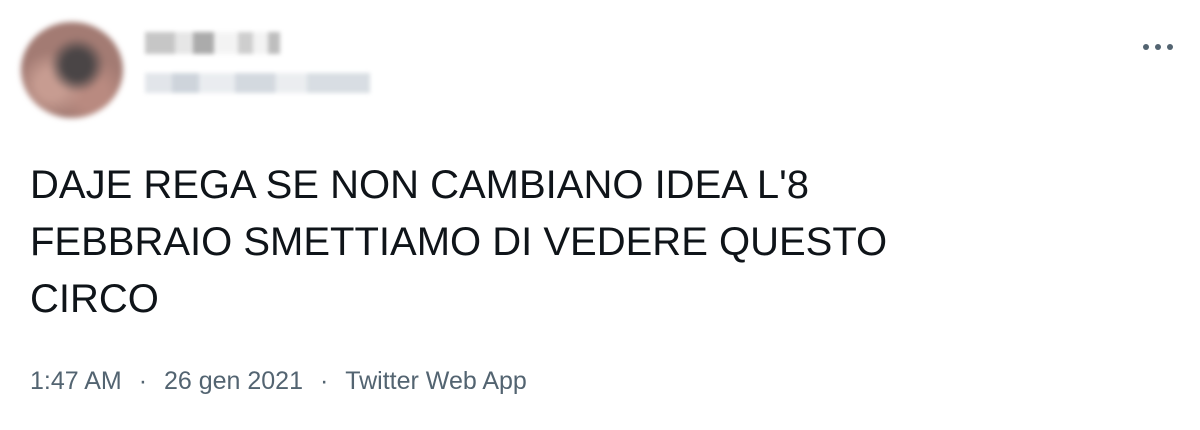 Image resolution: width=1200 pixels, height=430 pixels. I want to click on author-handle-blurred, so click(257, 83).